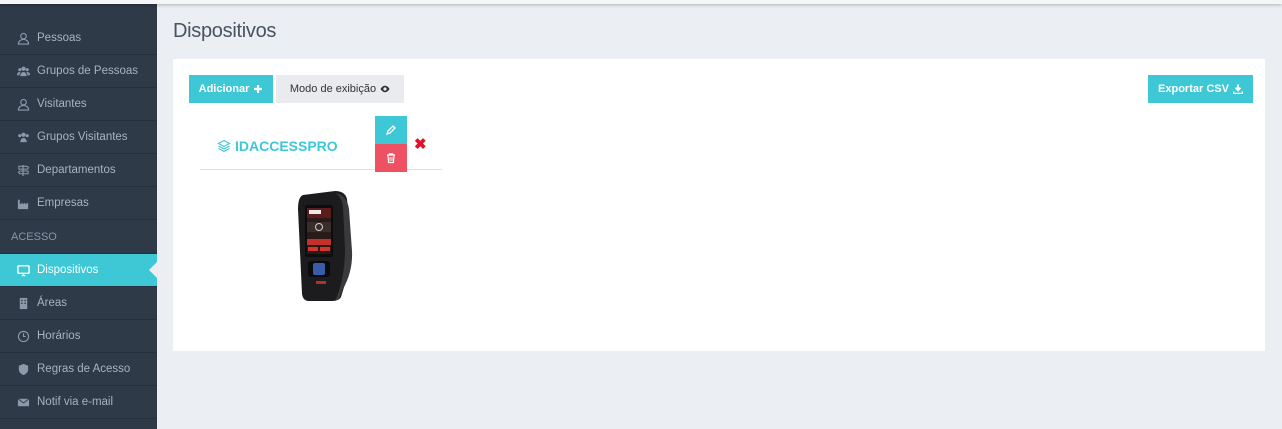 The image size is (1282, 429). I want to click on delete-device-button, so click(391, 158).